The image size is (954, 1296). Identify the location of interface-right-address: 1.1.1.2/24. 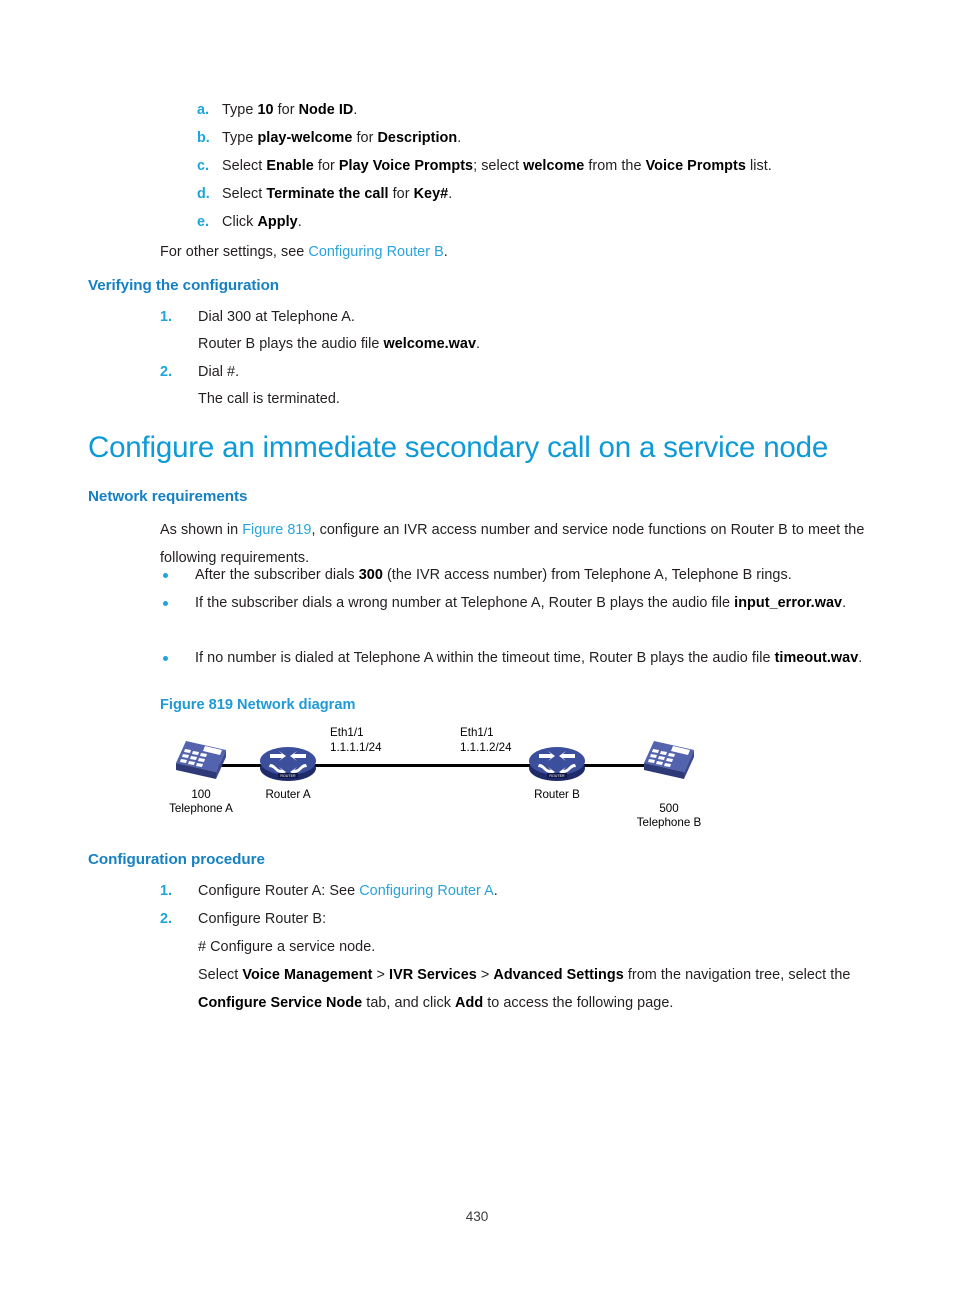
(486, 747).